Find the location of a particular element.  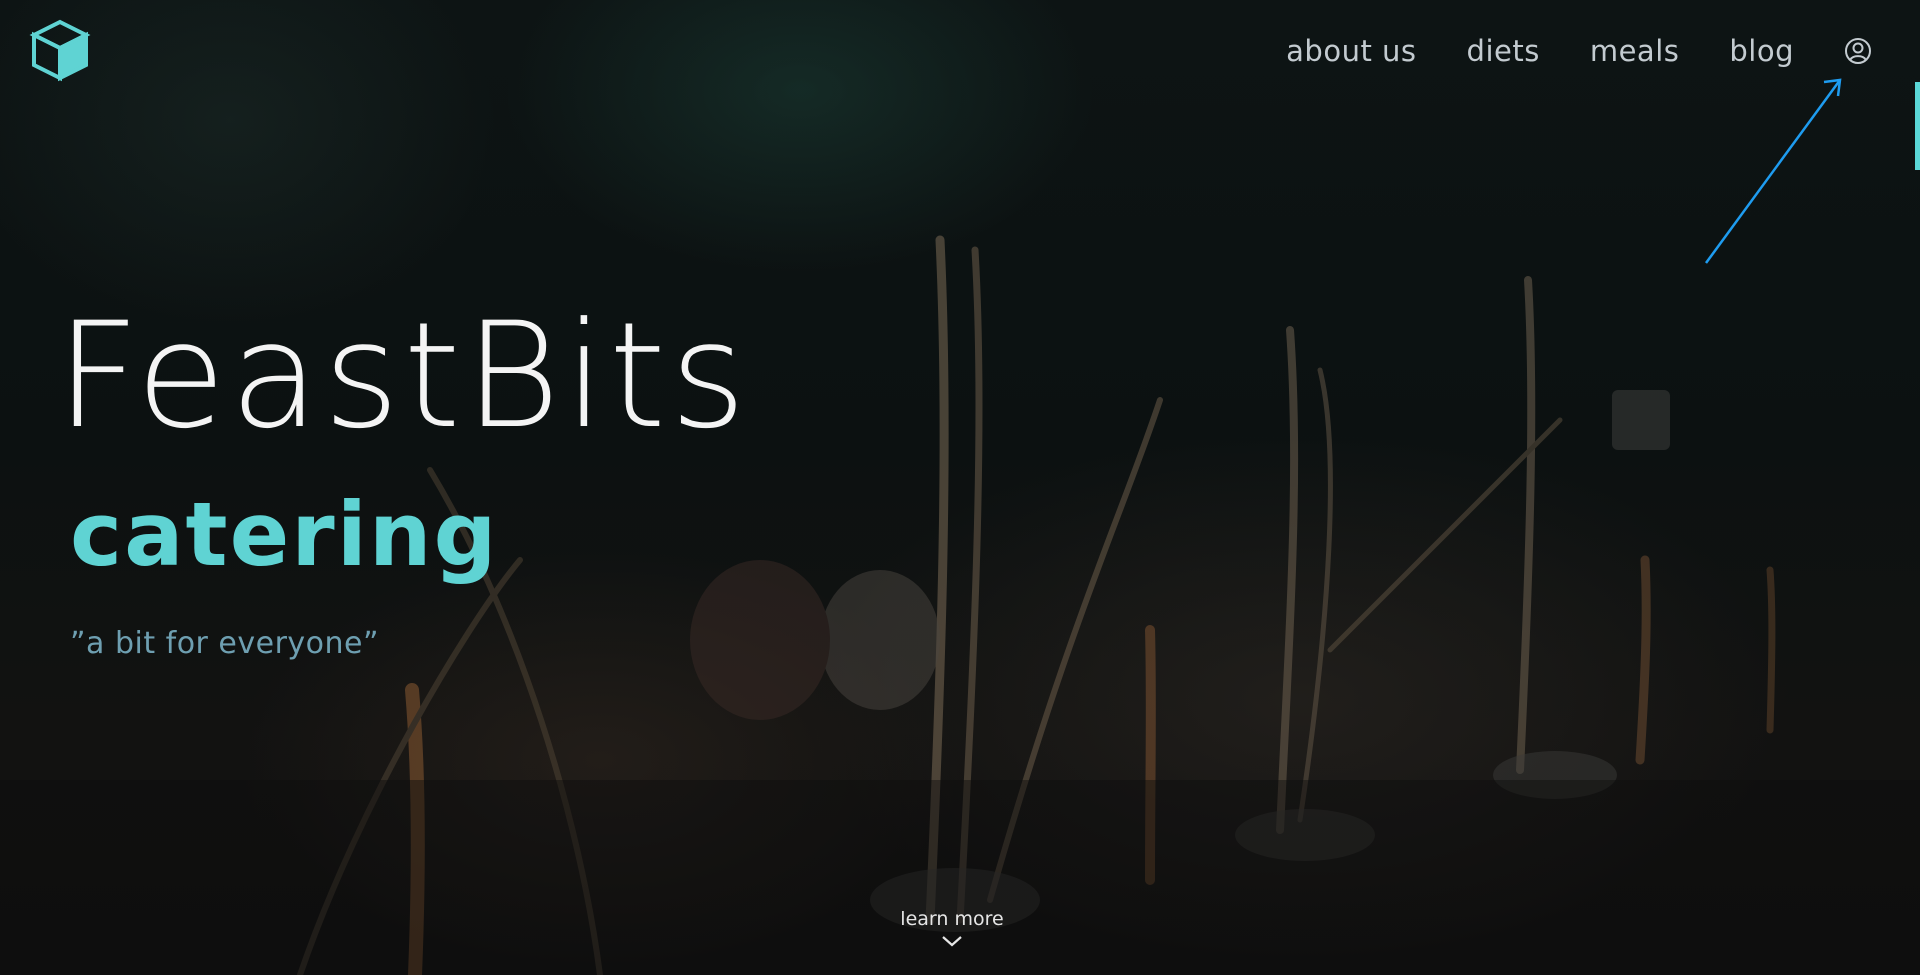

account-button is located at coordinates (1858, 51).